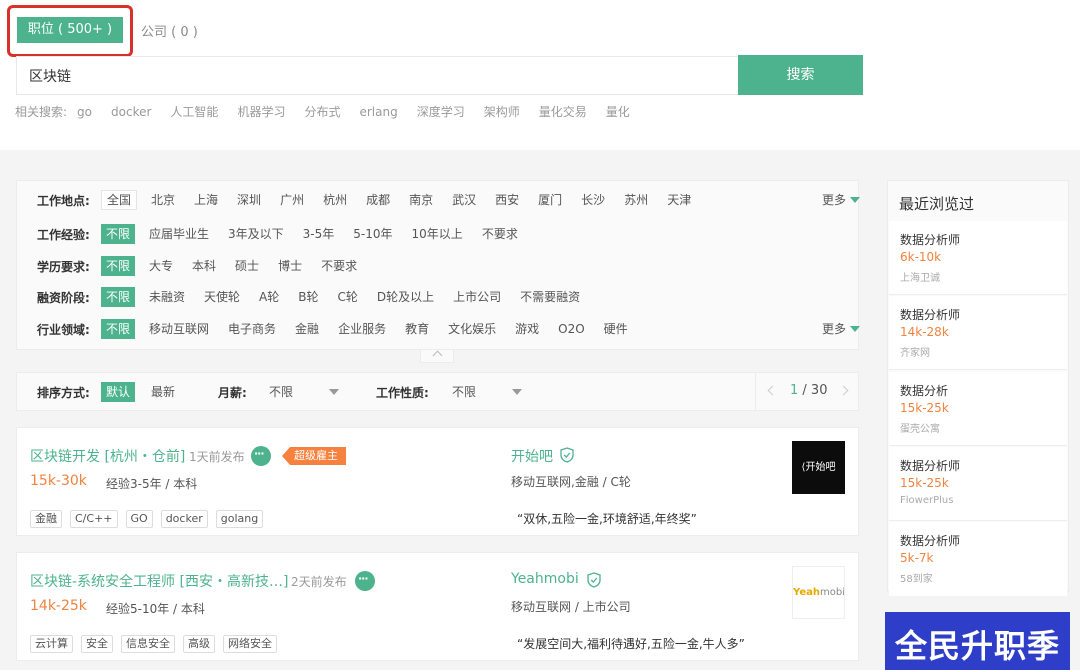 The image size is (1080, 670). I want to click on filter-option: 天津, so click(679, 200).